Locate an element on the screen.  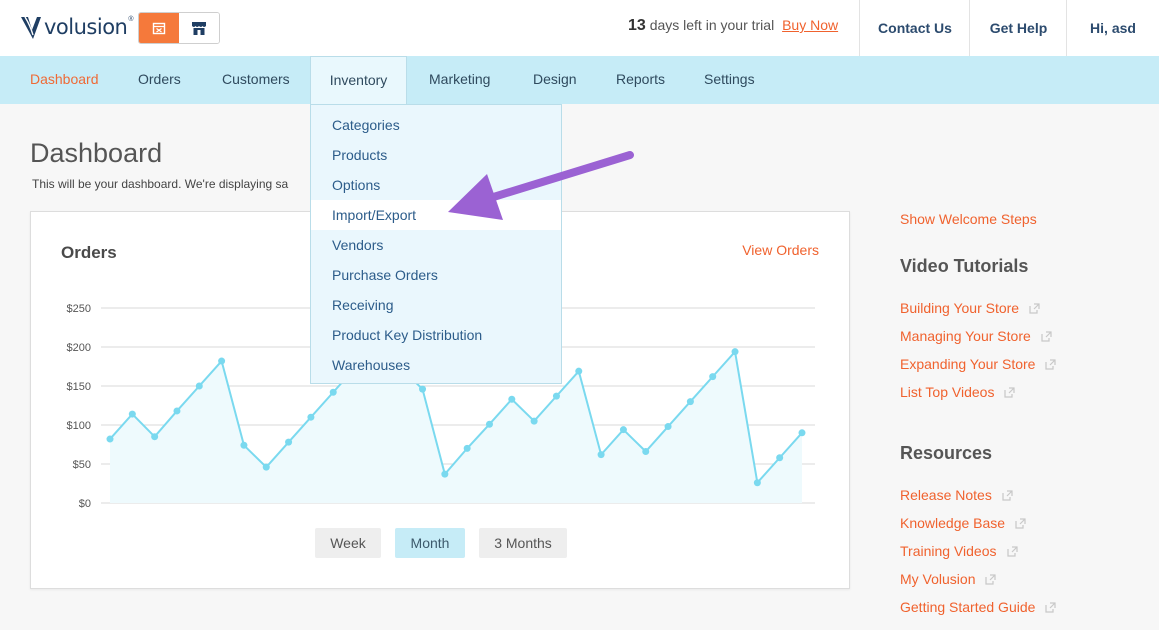
orders-card-title: Orders is located at coordinates (89, 252).